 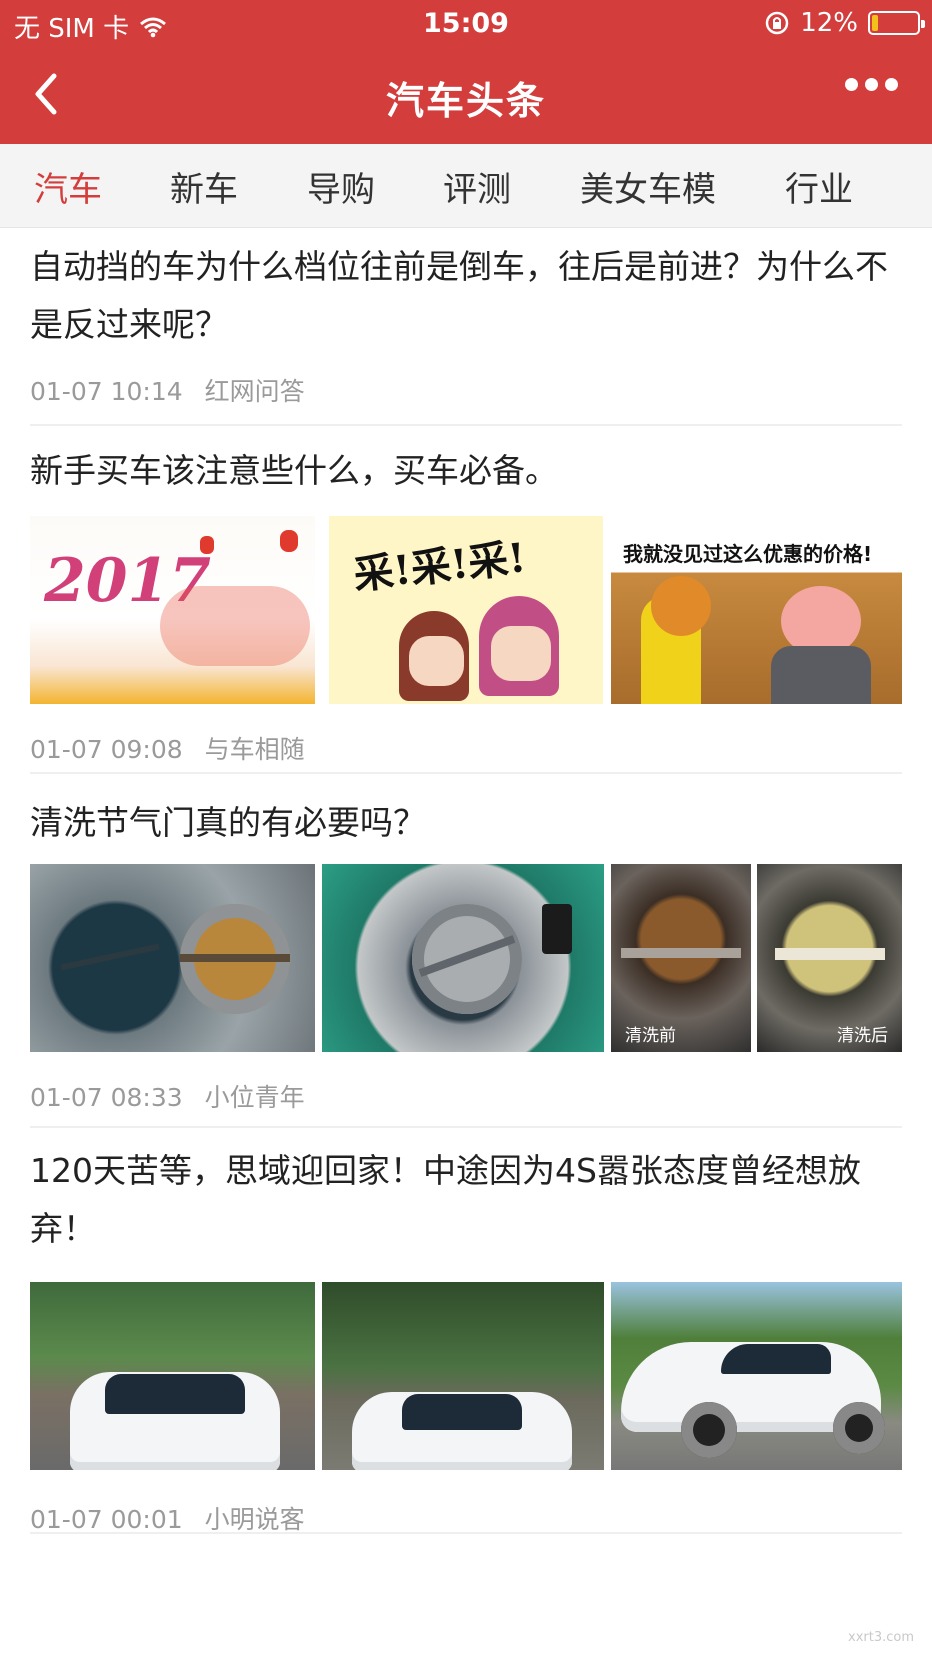 I want to click on rotation-lock-icon, so click(x=777, y=23).